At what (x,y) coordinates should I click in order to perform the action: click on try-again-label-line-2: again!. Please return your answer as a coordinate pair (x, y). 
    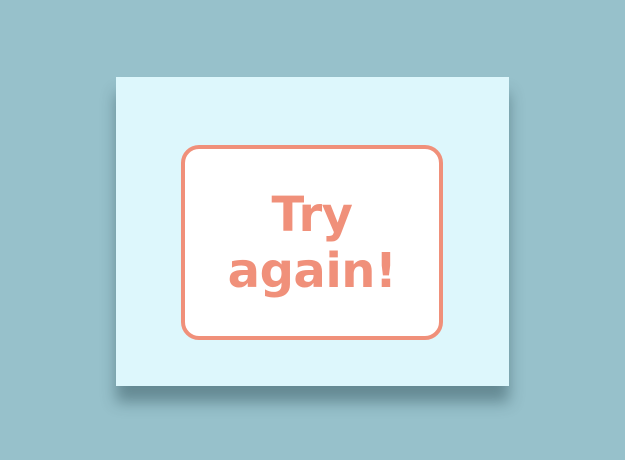
    Looking at the image, I should click on (312, 270).